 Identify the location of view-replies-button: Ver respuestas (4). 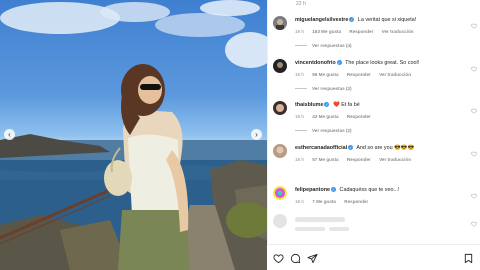
(323, 45).